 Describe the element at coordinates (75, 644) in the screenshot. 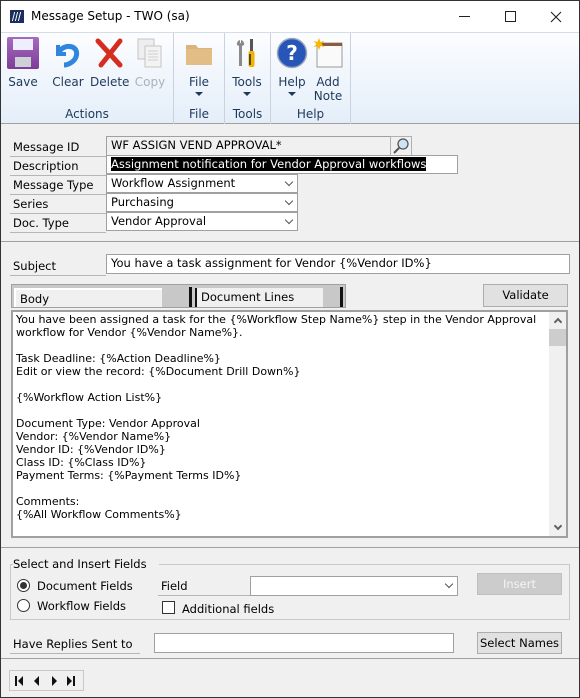

I see `have-replies-sent-to-label: Have Replies Sent to` at that location.